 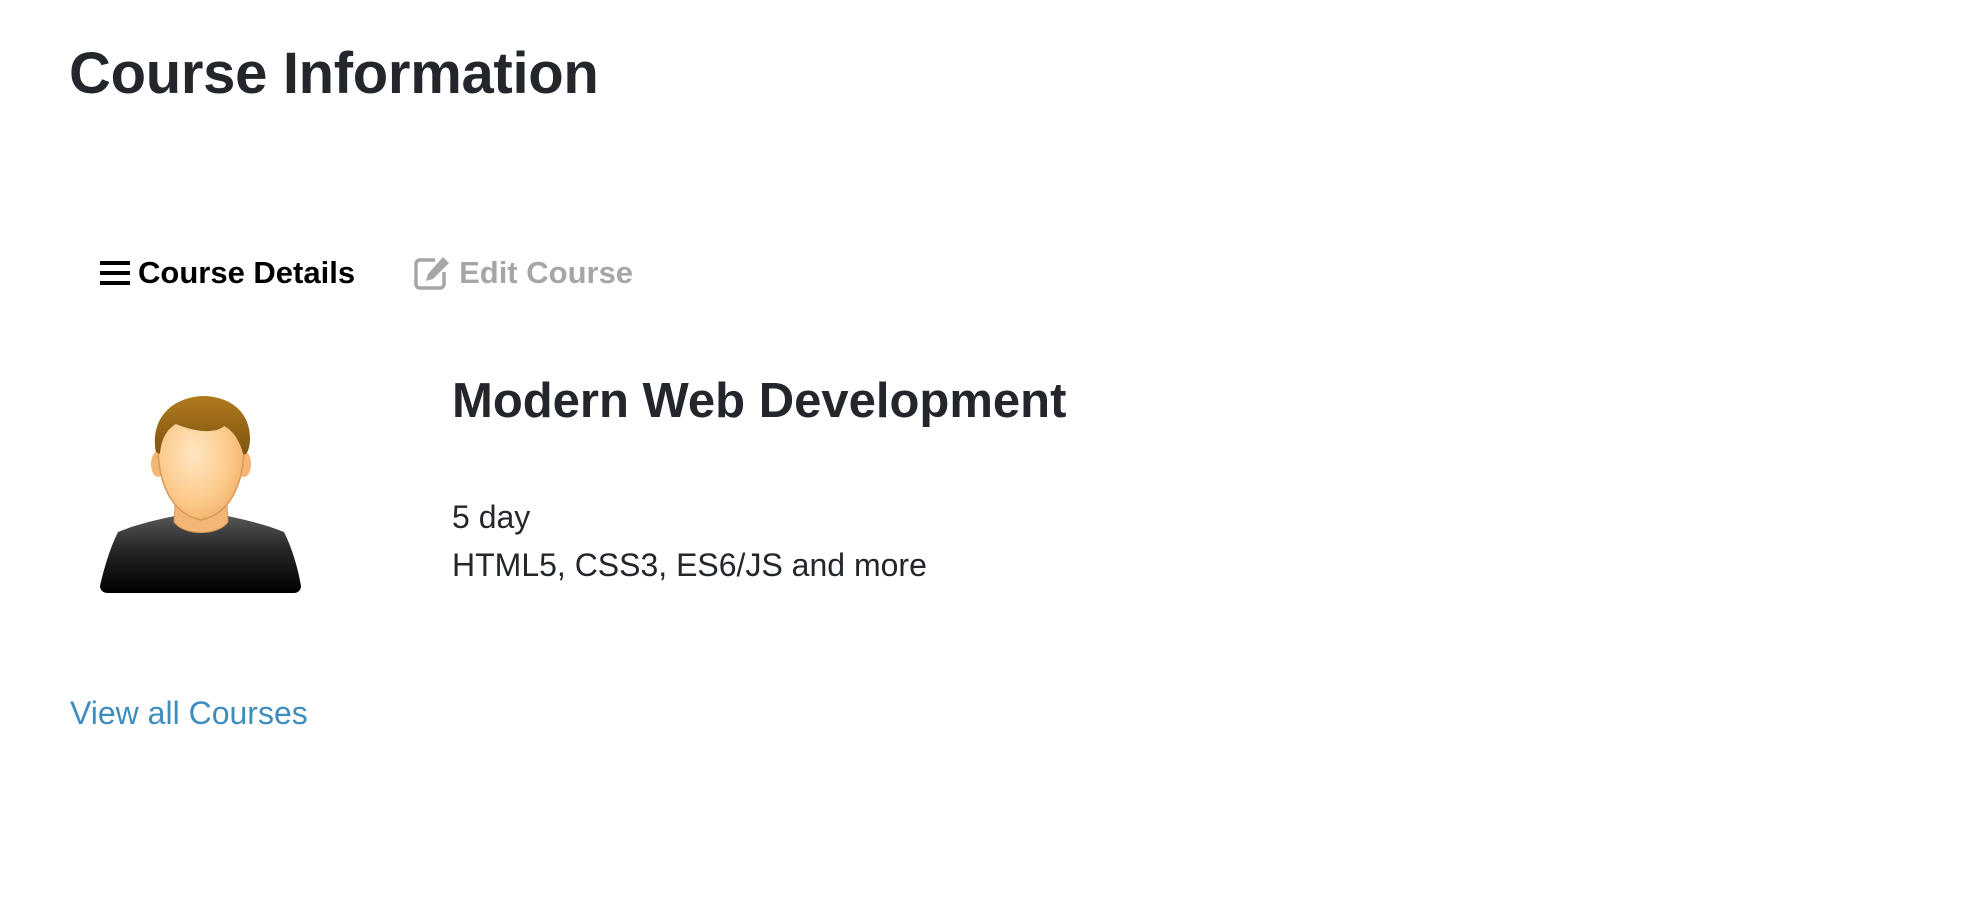 I want to click on page-title: Course Information, so click(x=334, y=73).